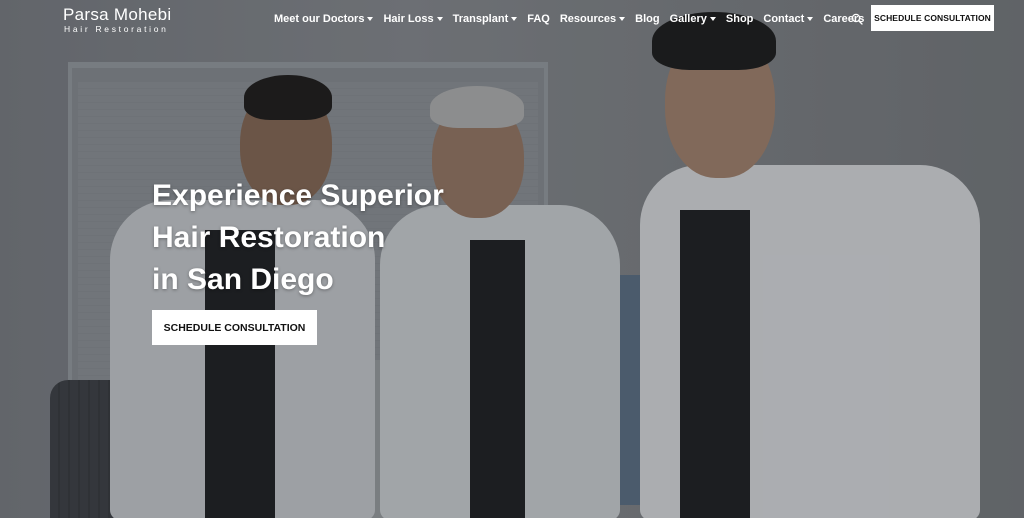  I want to click on headline-line-1: Experience Superior, so click(298, 195).